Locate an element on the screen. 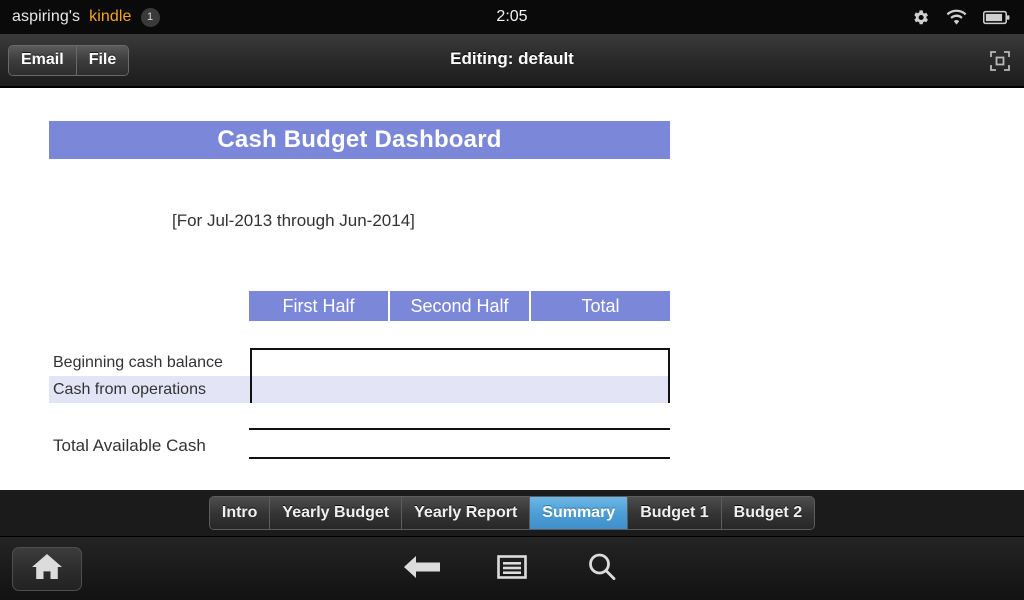 This screenshot has height=600, width=1024. sheet-tab-budget-2: Budget 2 is located at coordinates (767, 513).